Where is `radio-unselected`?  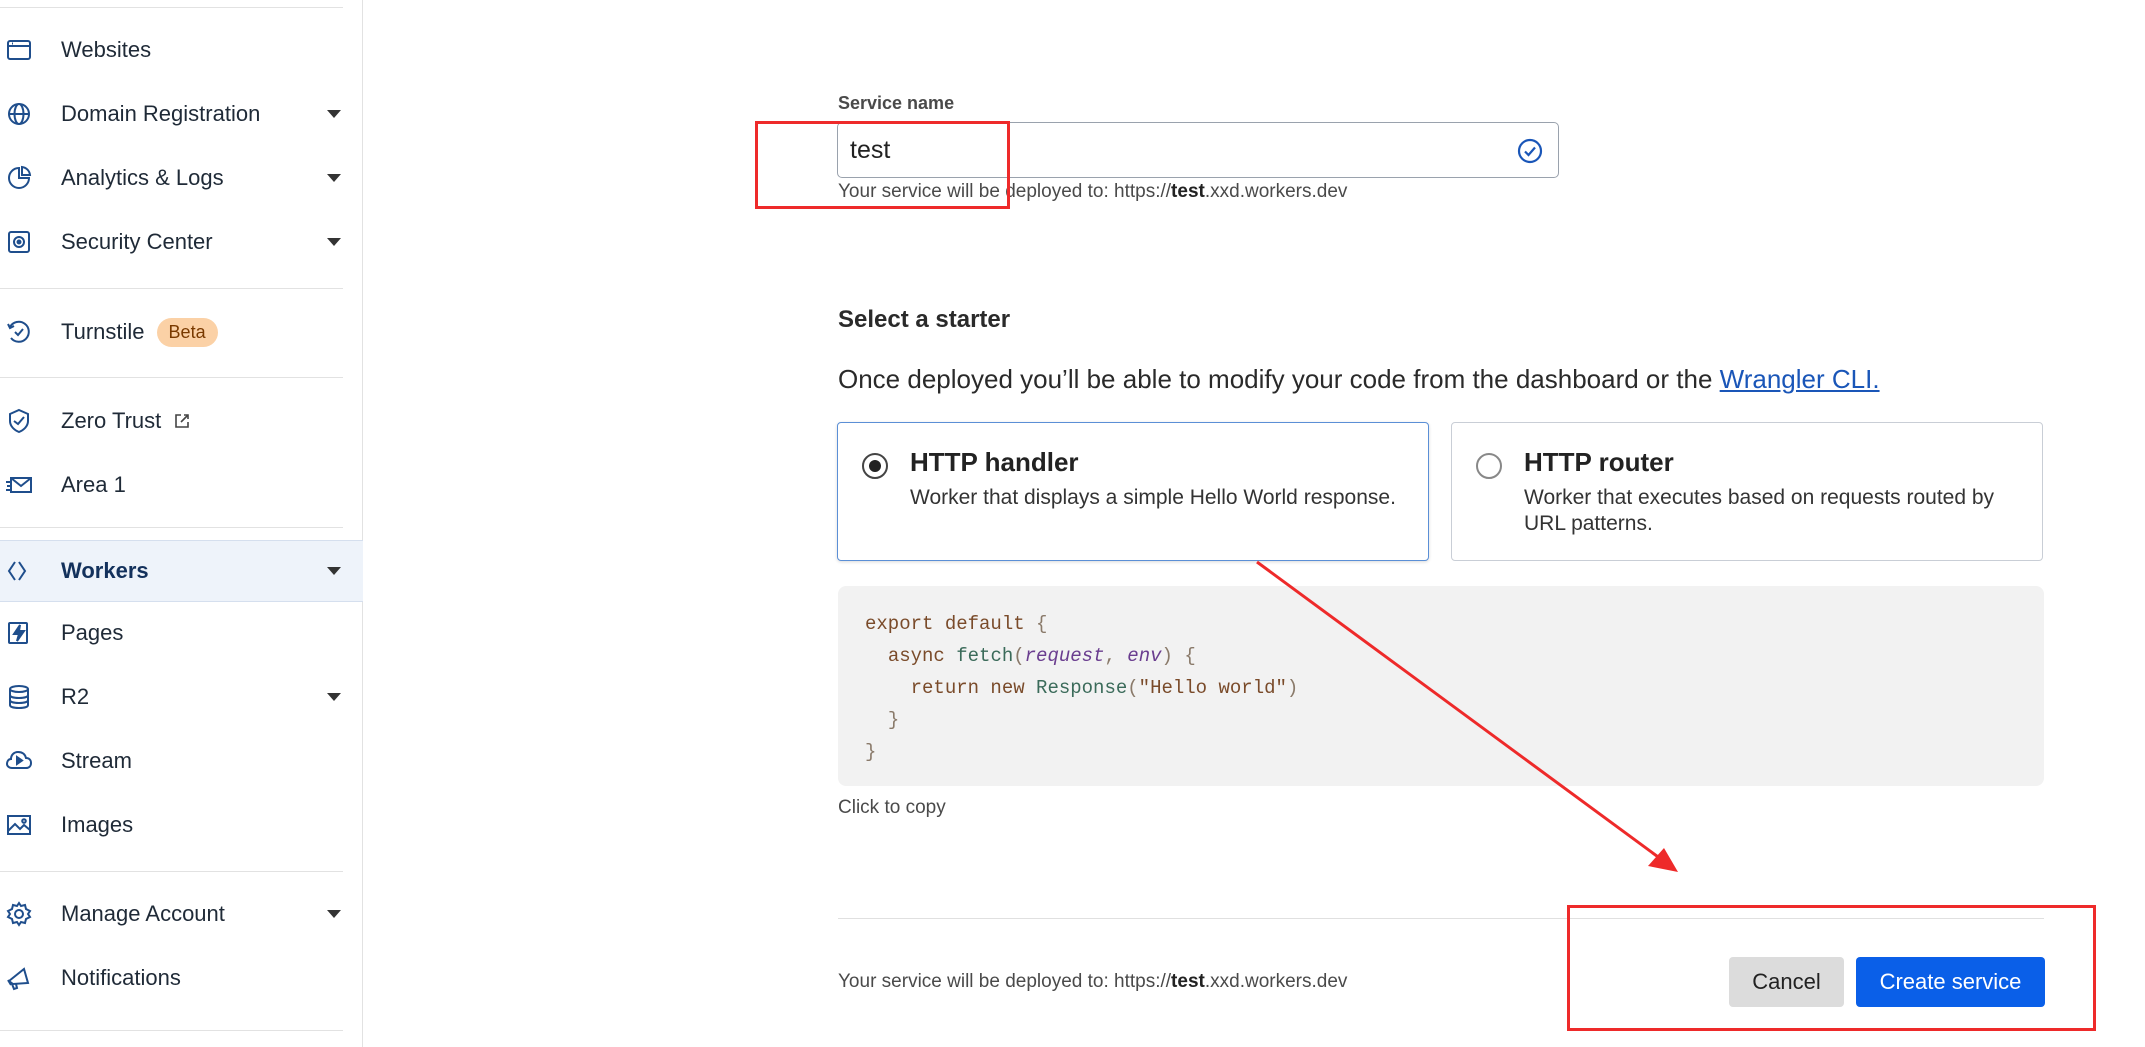 radio-unselected is located at coordinates (1489, 466).